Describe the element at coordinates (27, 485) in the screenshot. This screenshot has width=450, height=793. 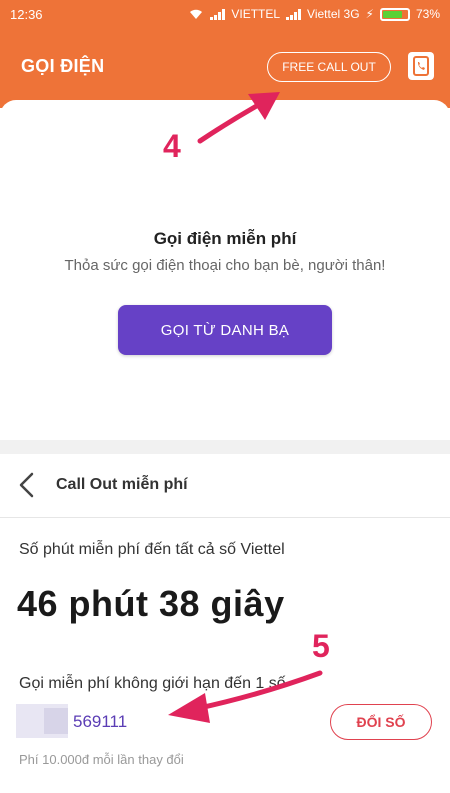
I see `back-chevron-icon` at that location.